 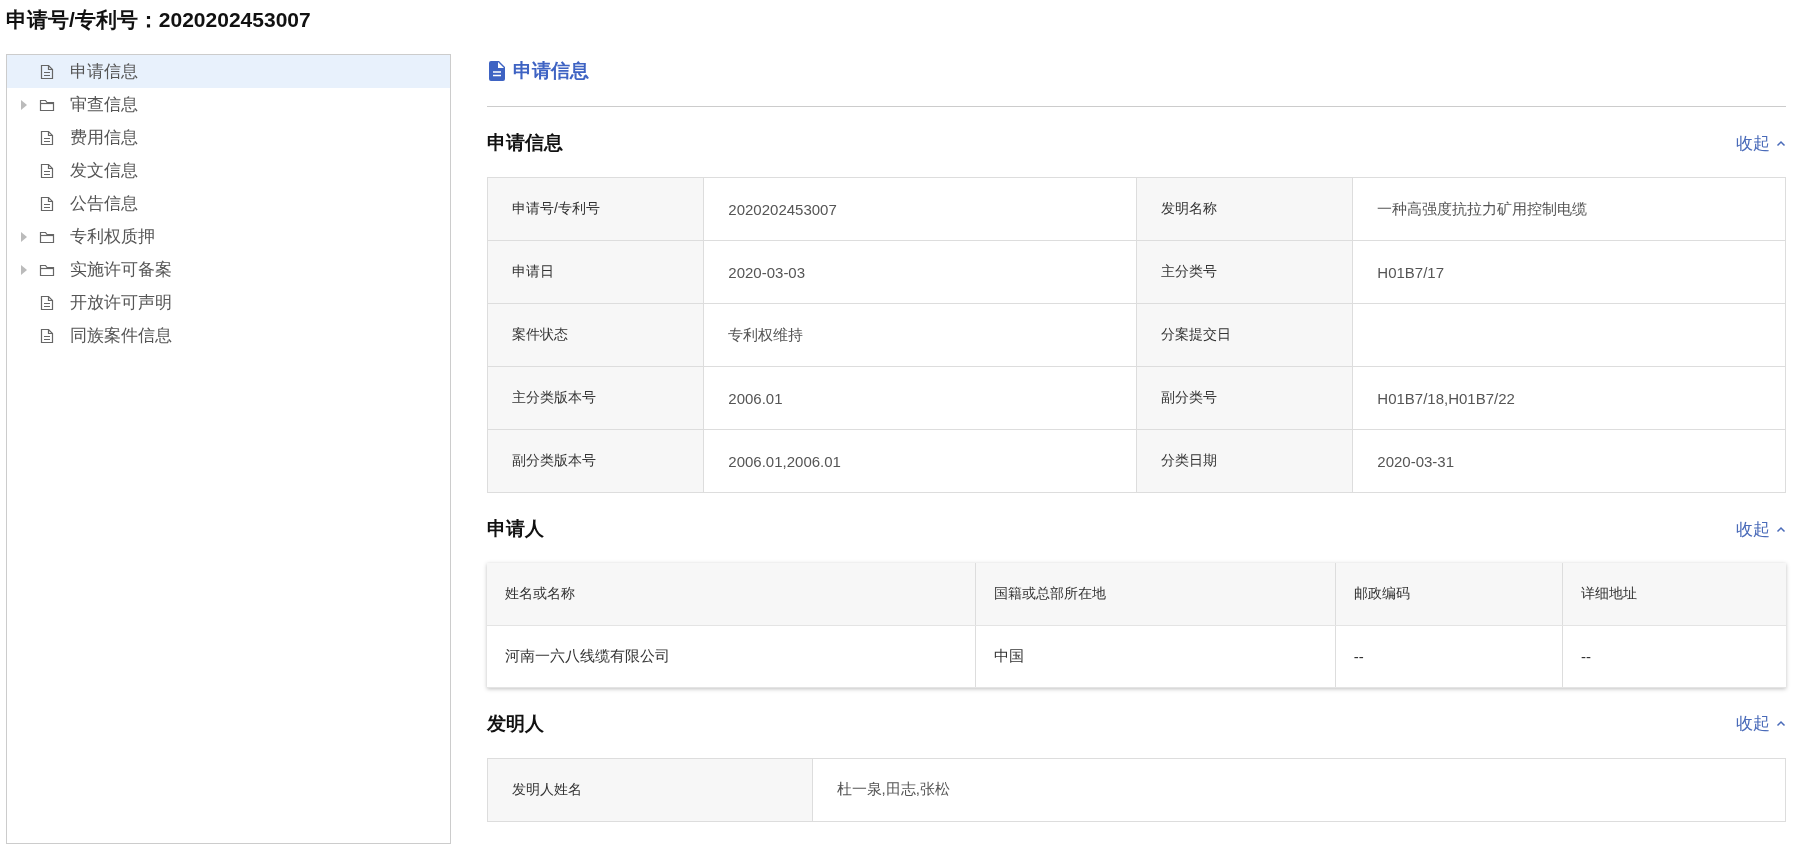 I want to click on field-label: 申请日, so click(x=595, y=272).